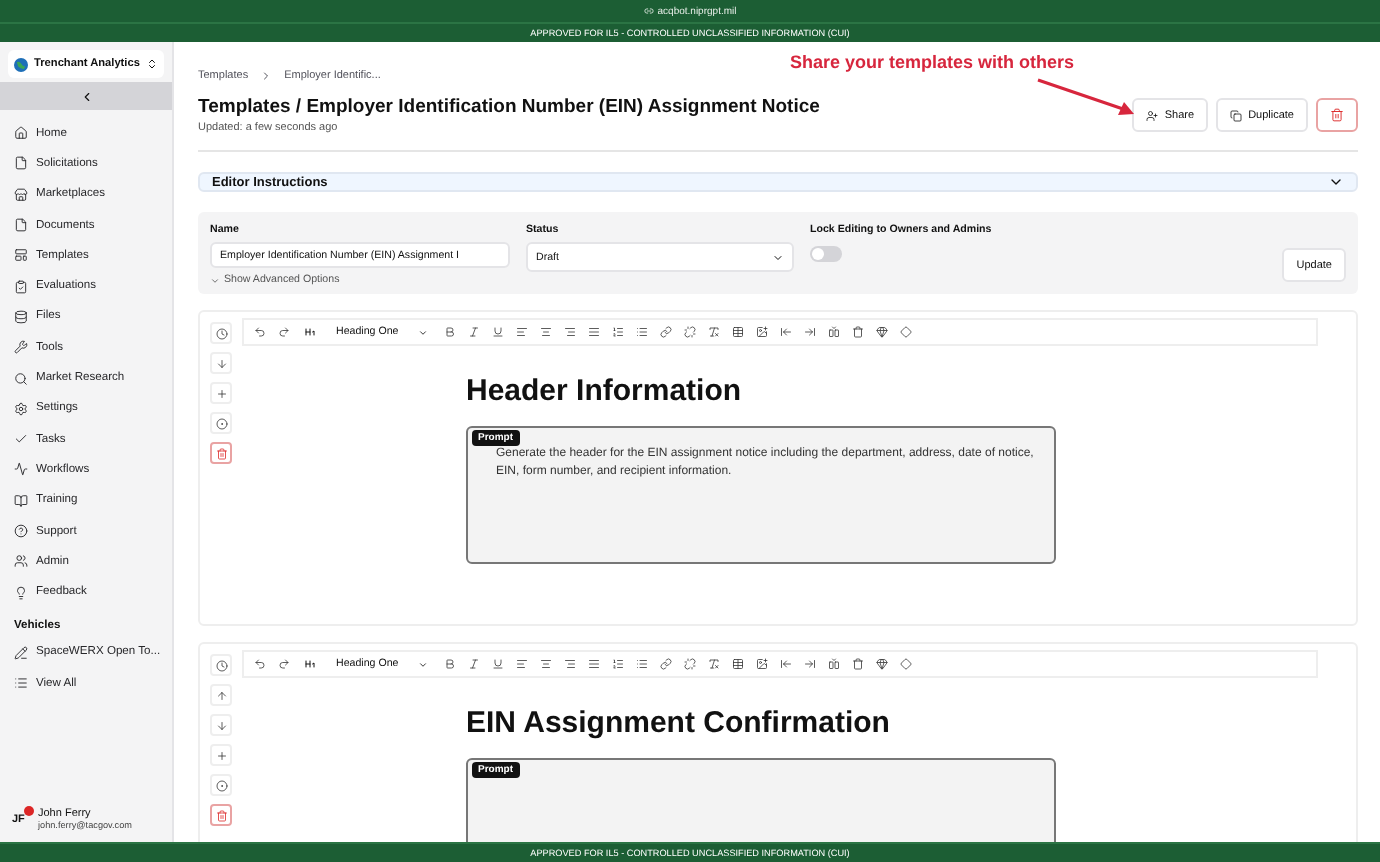 The image size is (1380, 862). What do you see at coordinates (221, 755) in the screenshot?
I see `plus-icon` at bounding box center [221, 755].